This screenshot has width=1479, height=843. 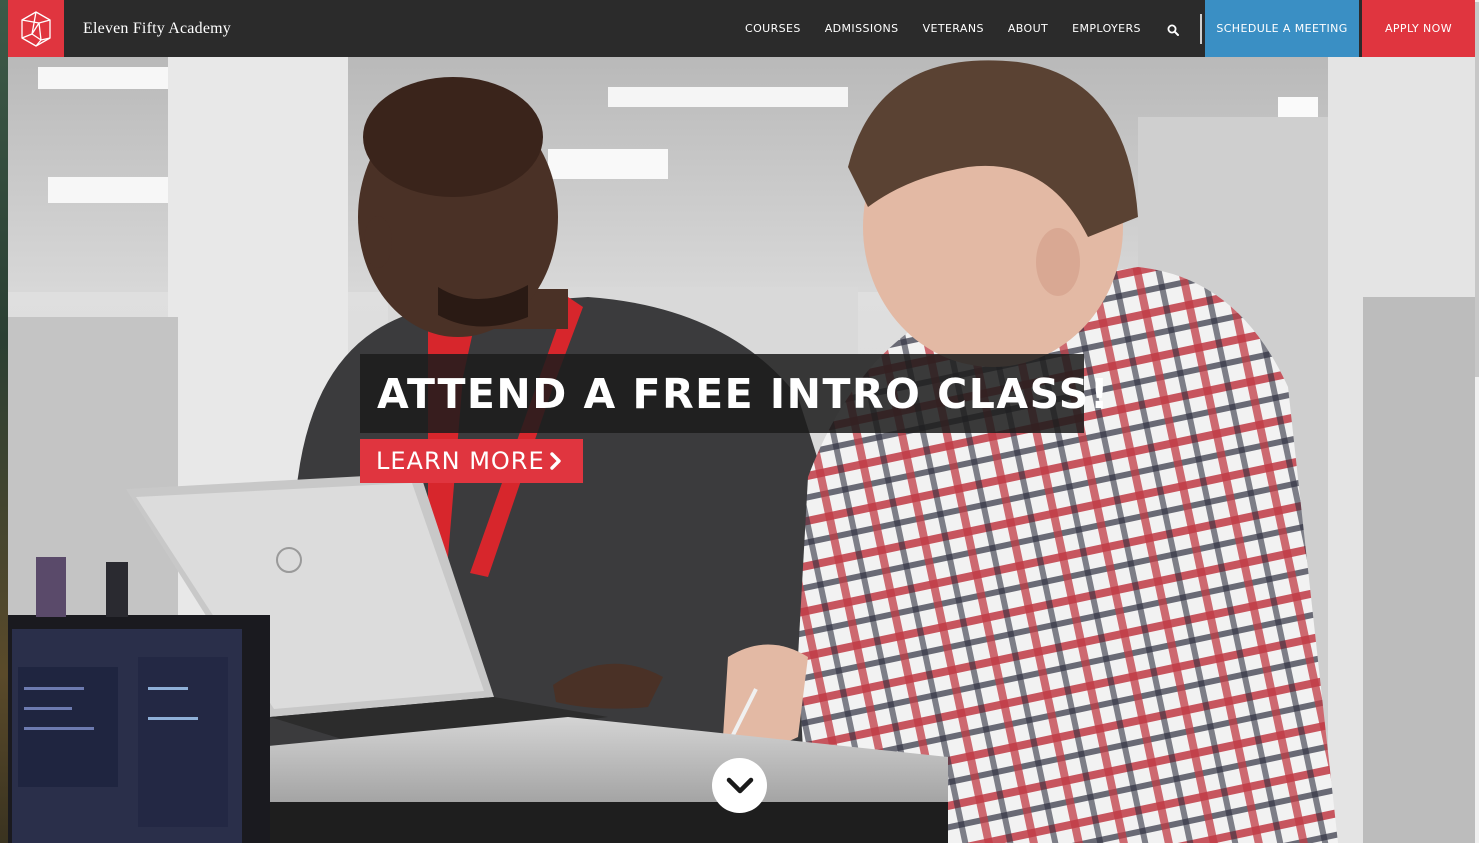 What do you see at coordinates (1418, 28) in the screenshot?
I see `apply-now-button: APPLY NOW` at bounding box center [1418, 28].